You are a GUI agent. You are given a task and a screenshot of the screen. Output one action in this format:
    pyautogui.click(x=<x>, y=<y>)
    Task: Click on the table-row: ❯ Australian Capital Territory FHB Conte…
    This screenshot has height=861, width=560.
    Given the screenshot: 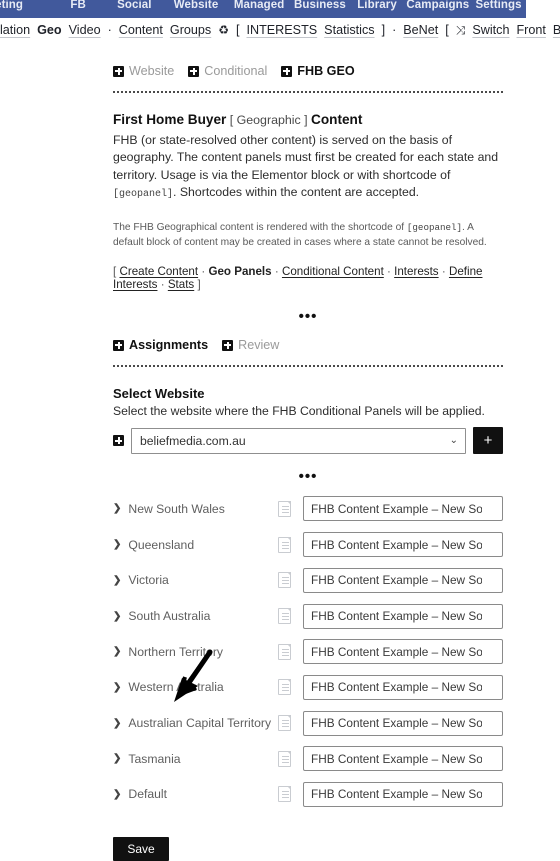 What is the action you would take?
    pyautogui.click(x=308, y=723)
    